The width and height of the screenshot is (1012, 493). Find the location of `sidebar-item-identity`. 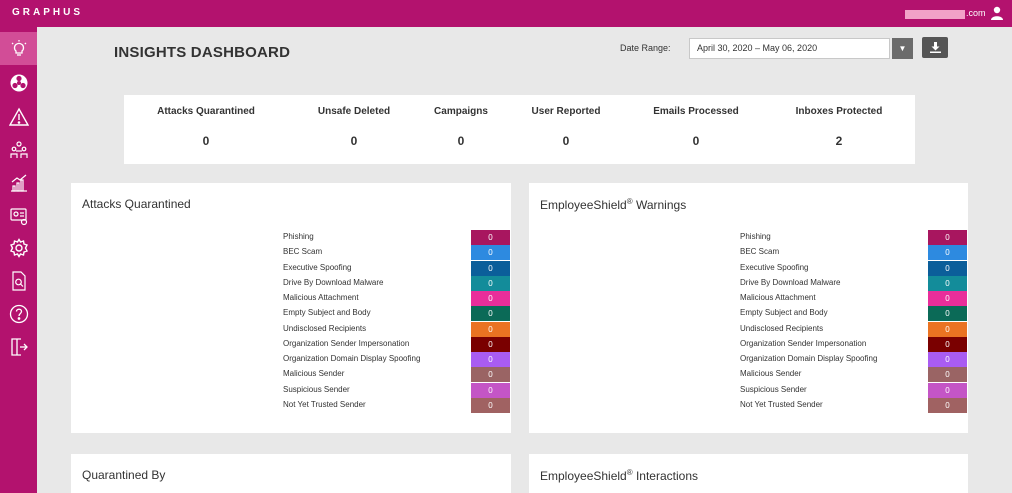

sidebar-item-identity is located at coordinates (18, 215).